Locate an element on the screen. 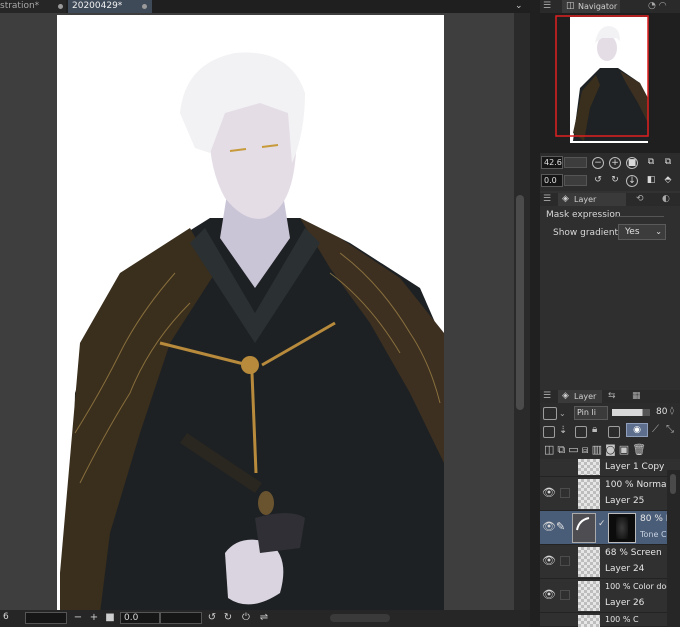  navigator-preview is located at coordinates (610, 83).